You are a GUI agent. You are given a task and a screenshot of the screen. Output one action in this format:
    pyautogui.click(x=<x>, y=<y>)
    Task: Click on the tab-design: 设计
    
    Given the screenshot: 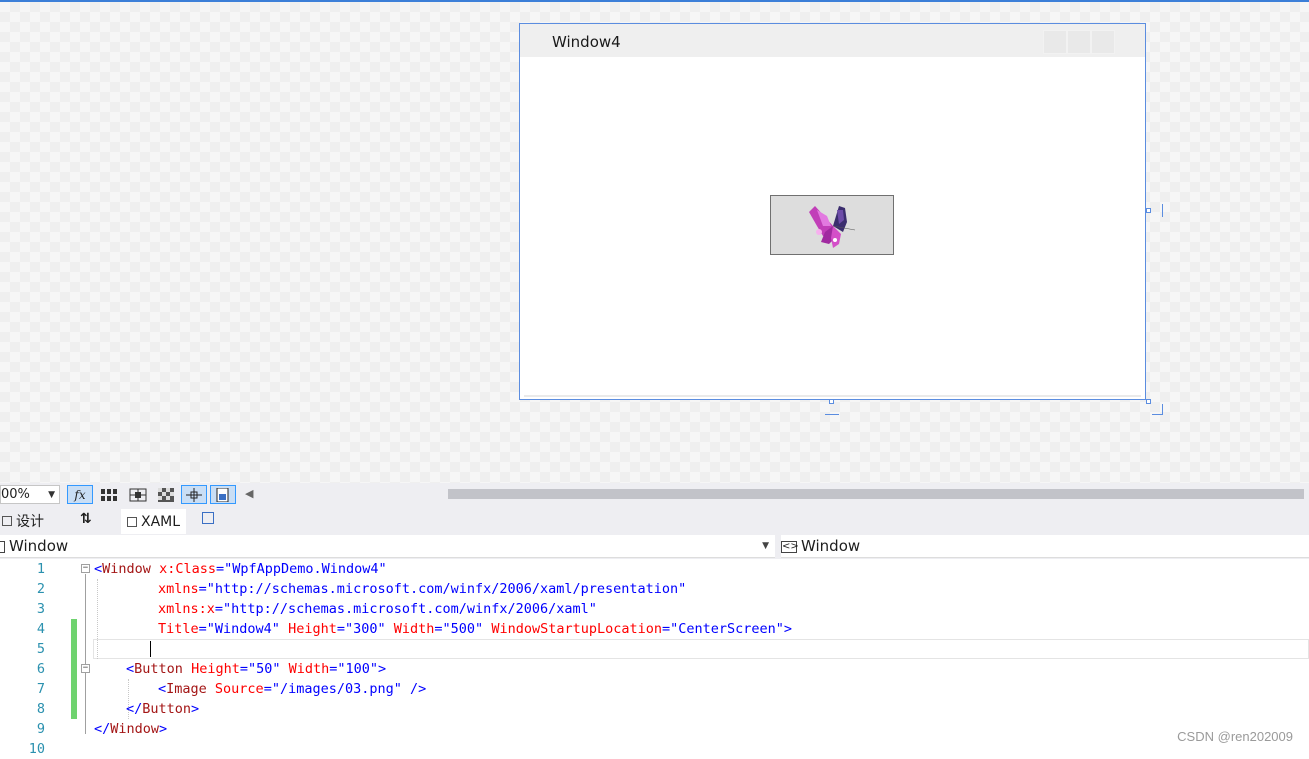 What is the action you would take?
    pyautogui.click(x=23, y=521)
    